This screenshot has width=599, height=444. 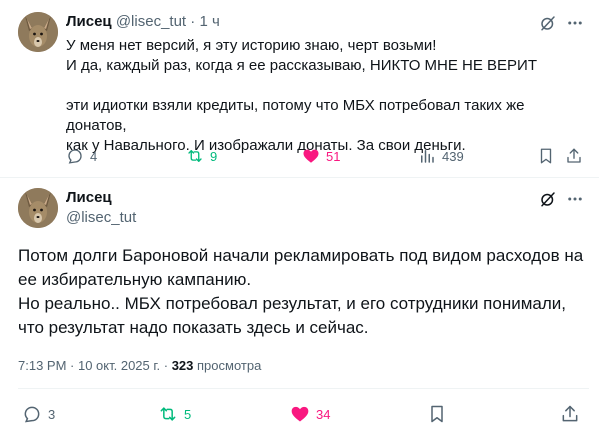 I want to click on like-button: 34, so click(x=310, y=414).